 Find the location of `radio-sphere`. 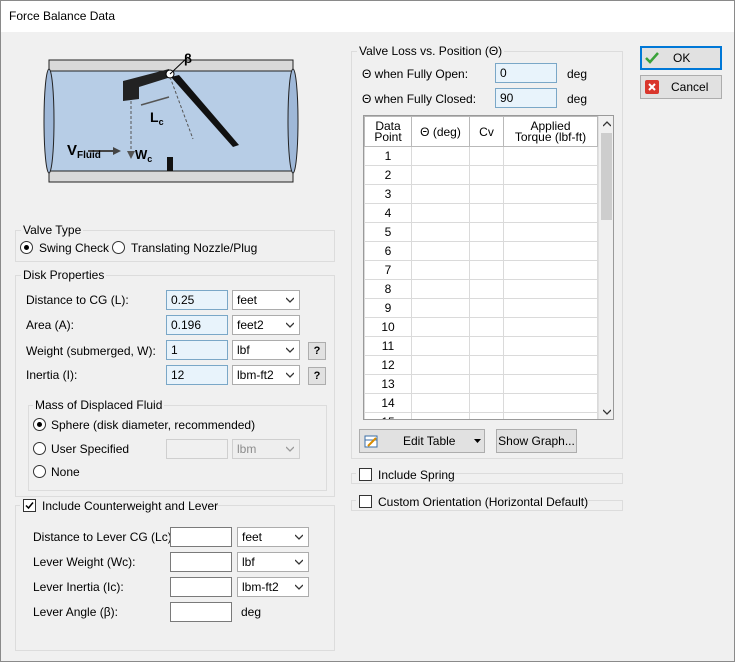

radio-sphere is located at coordinates (39, 424).